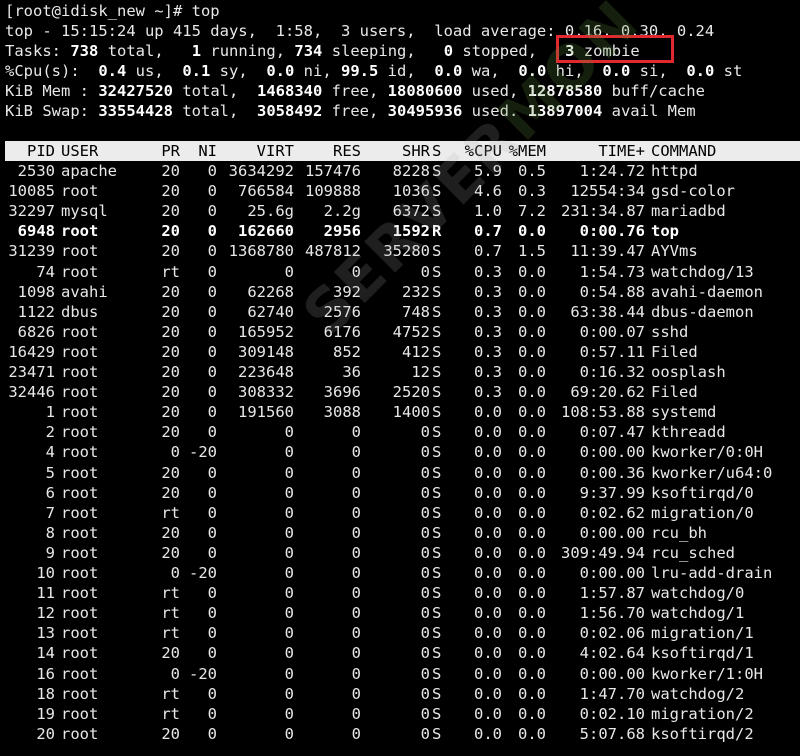 Image resolution: width=800 pixels, height=756 pixels. Describe the element at coordinates (693, 552) in the screenshot. I see `cell-command: rcu_sched` at that location.